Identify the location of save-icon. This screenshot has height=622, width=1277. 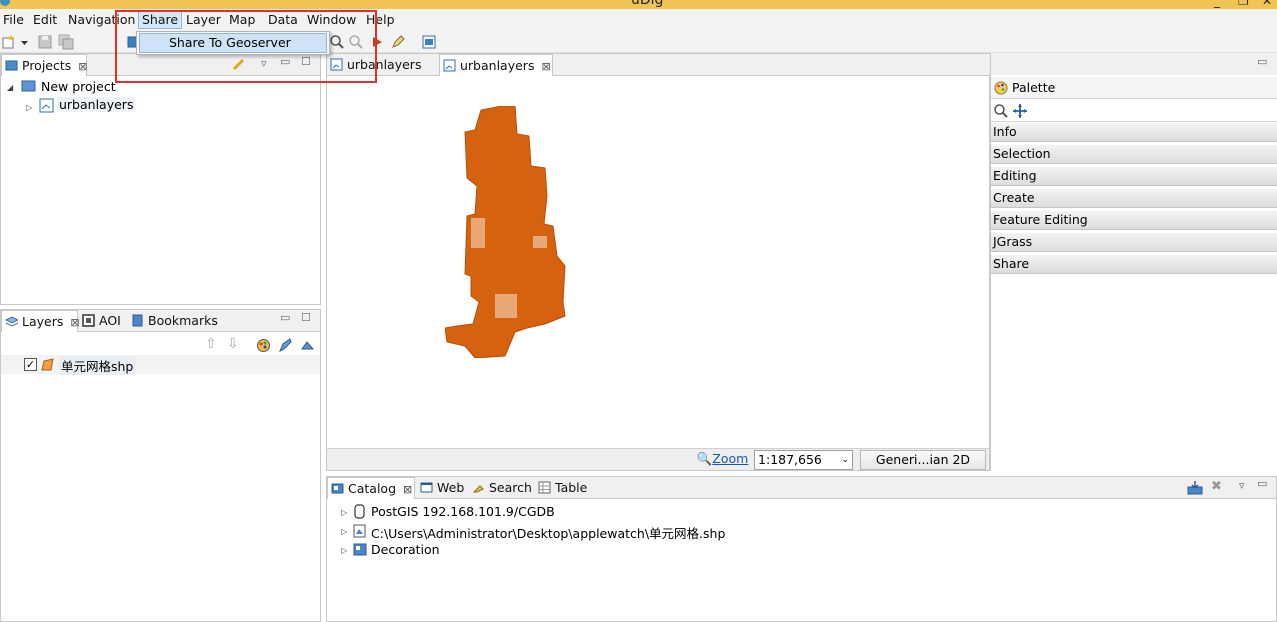
(45, 42).